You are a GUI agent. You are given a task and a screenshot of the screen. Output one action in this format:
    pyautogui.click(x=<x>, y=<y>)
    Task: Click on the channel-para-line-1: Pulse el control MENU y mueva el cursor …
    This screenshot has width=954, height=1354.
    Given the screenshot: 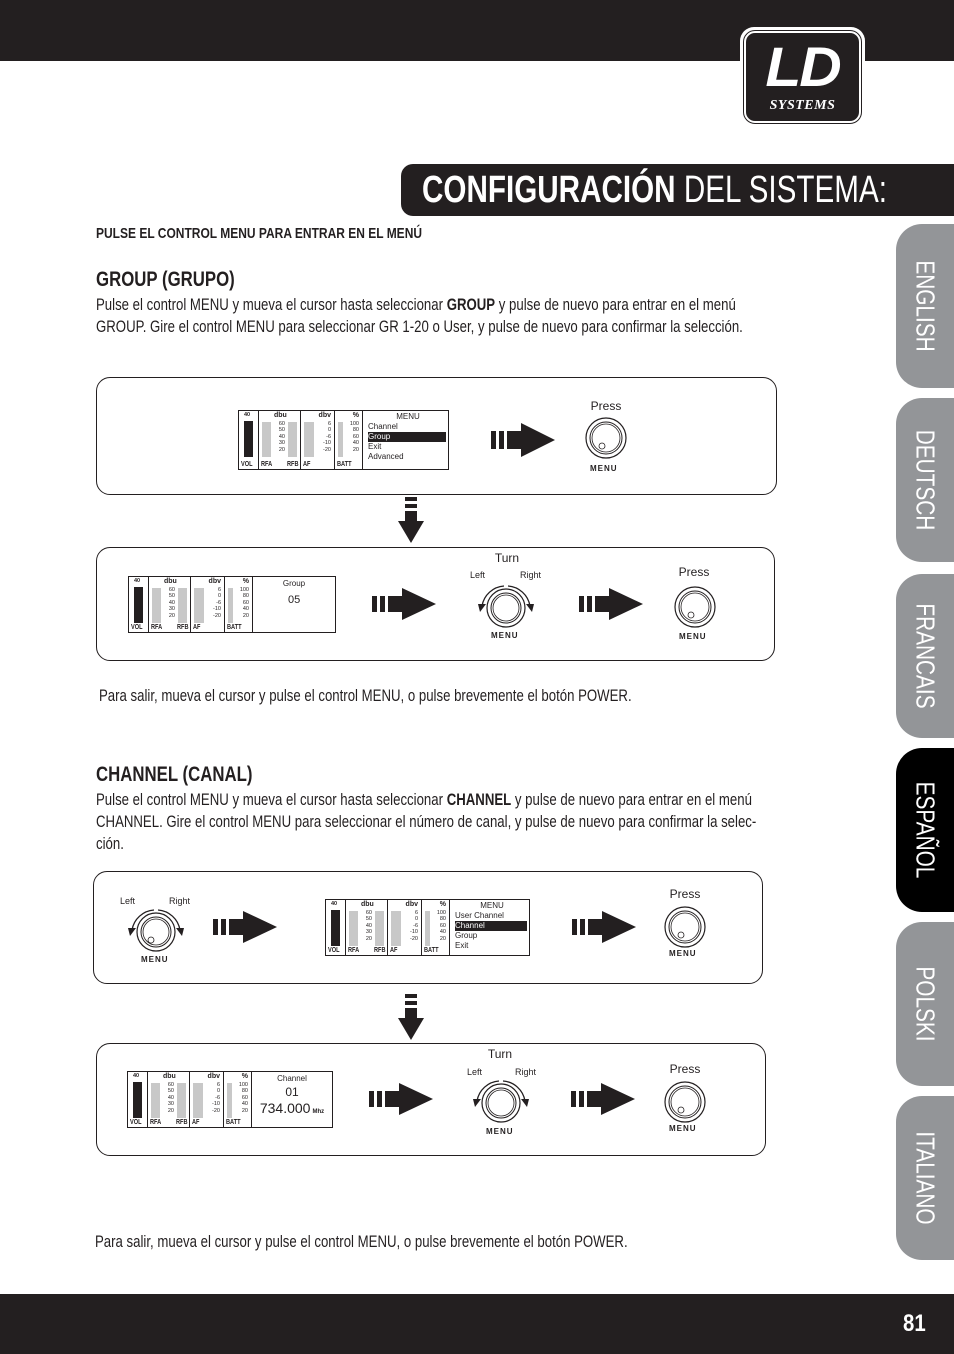 What is the action you would take?
    pyautogui.click(x=426, y=800)
    